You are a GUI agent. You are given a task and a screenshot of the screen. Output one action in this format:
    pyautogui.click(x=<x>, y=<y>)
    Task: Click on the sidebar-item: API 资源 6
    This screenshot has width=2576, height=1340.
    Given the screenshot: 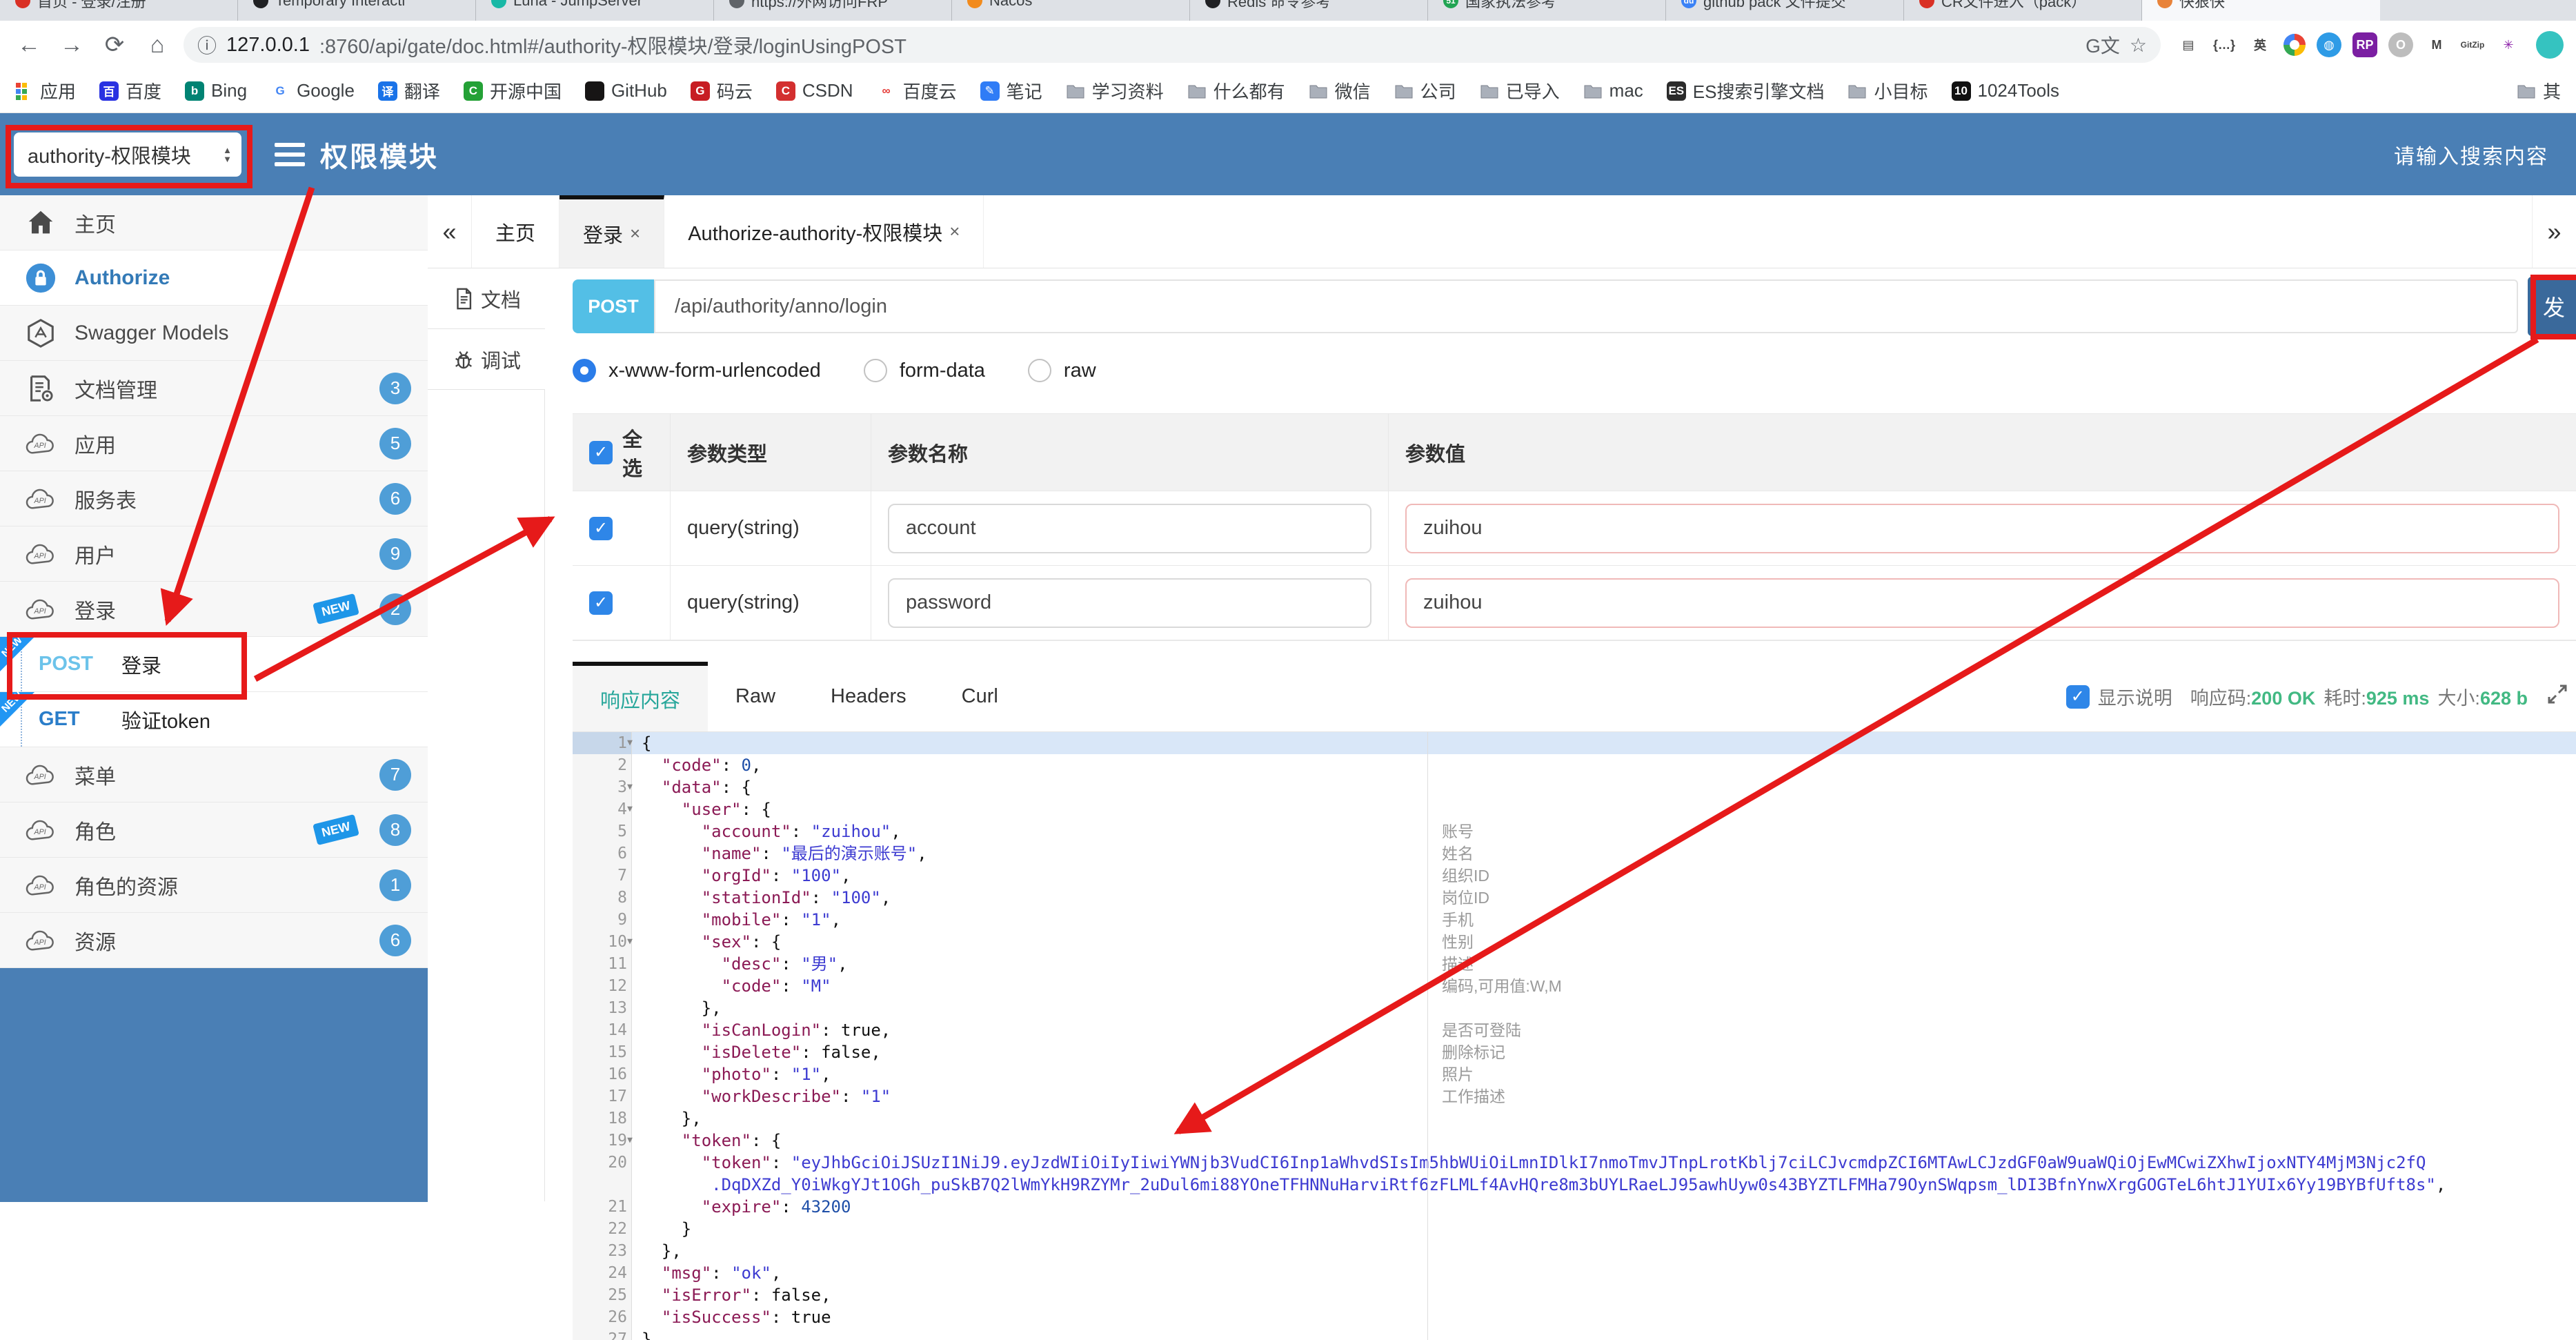 What is the action you would take?
    pyautogui.click(x=214, y=940)
    